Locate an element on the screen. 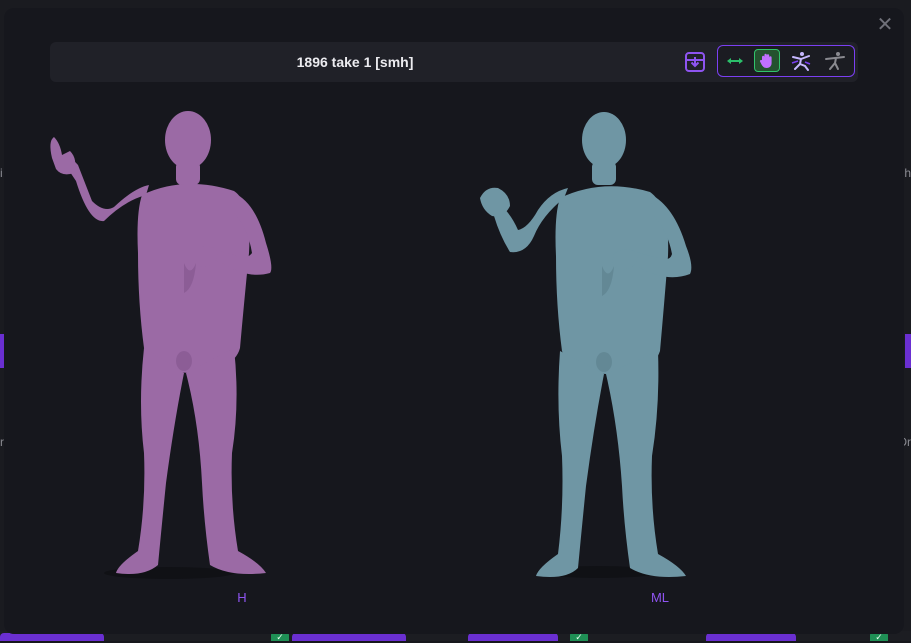 This screenshot has height=643, width=911. close-icon: ✕ is located at coordinates (885, 25).